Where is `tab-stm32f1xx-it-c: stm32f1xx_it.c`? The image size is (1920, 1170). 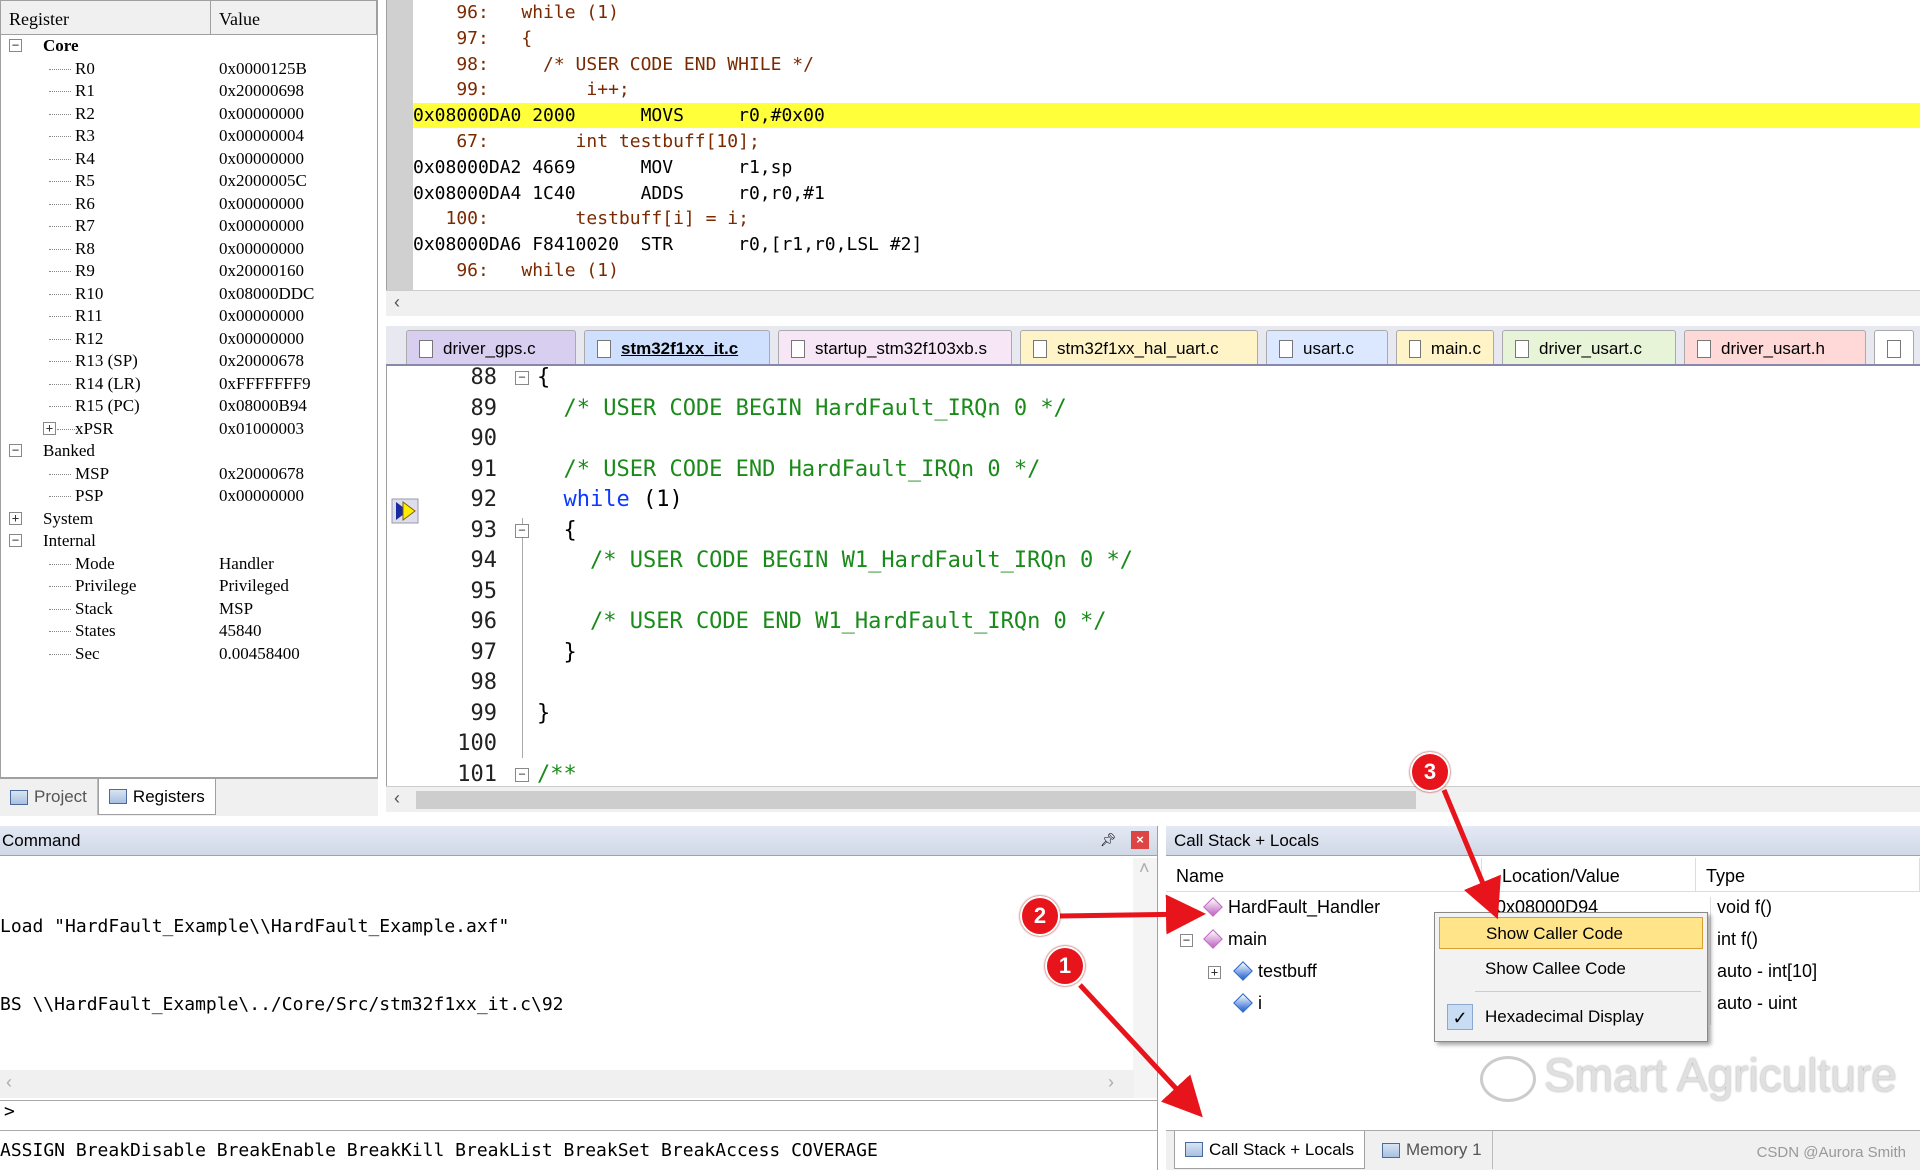 tab-stm32f1xx-it-c: stm32f1xx_it.c is located at coordinates (677, 347).